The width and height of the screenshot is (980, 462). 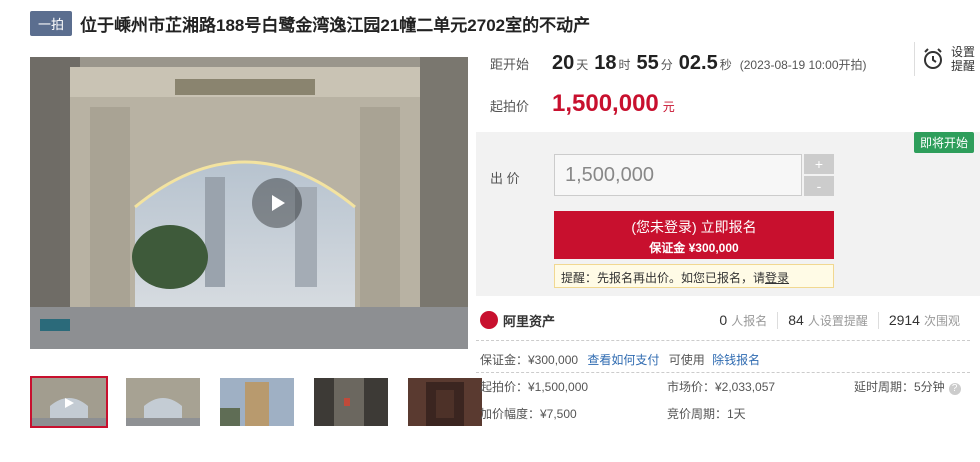 What do you see at coordinates (907, 386) in the screenshot?
I see `detail-delay-period: 延时周期：5分钟?` at bounding box center [907, 386].